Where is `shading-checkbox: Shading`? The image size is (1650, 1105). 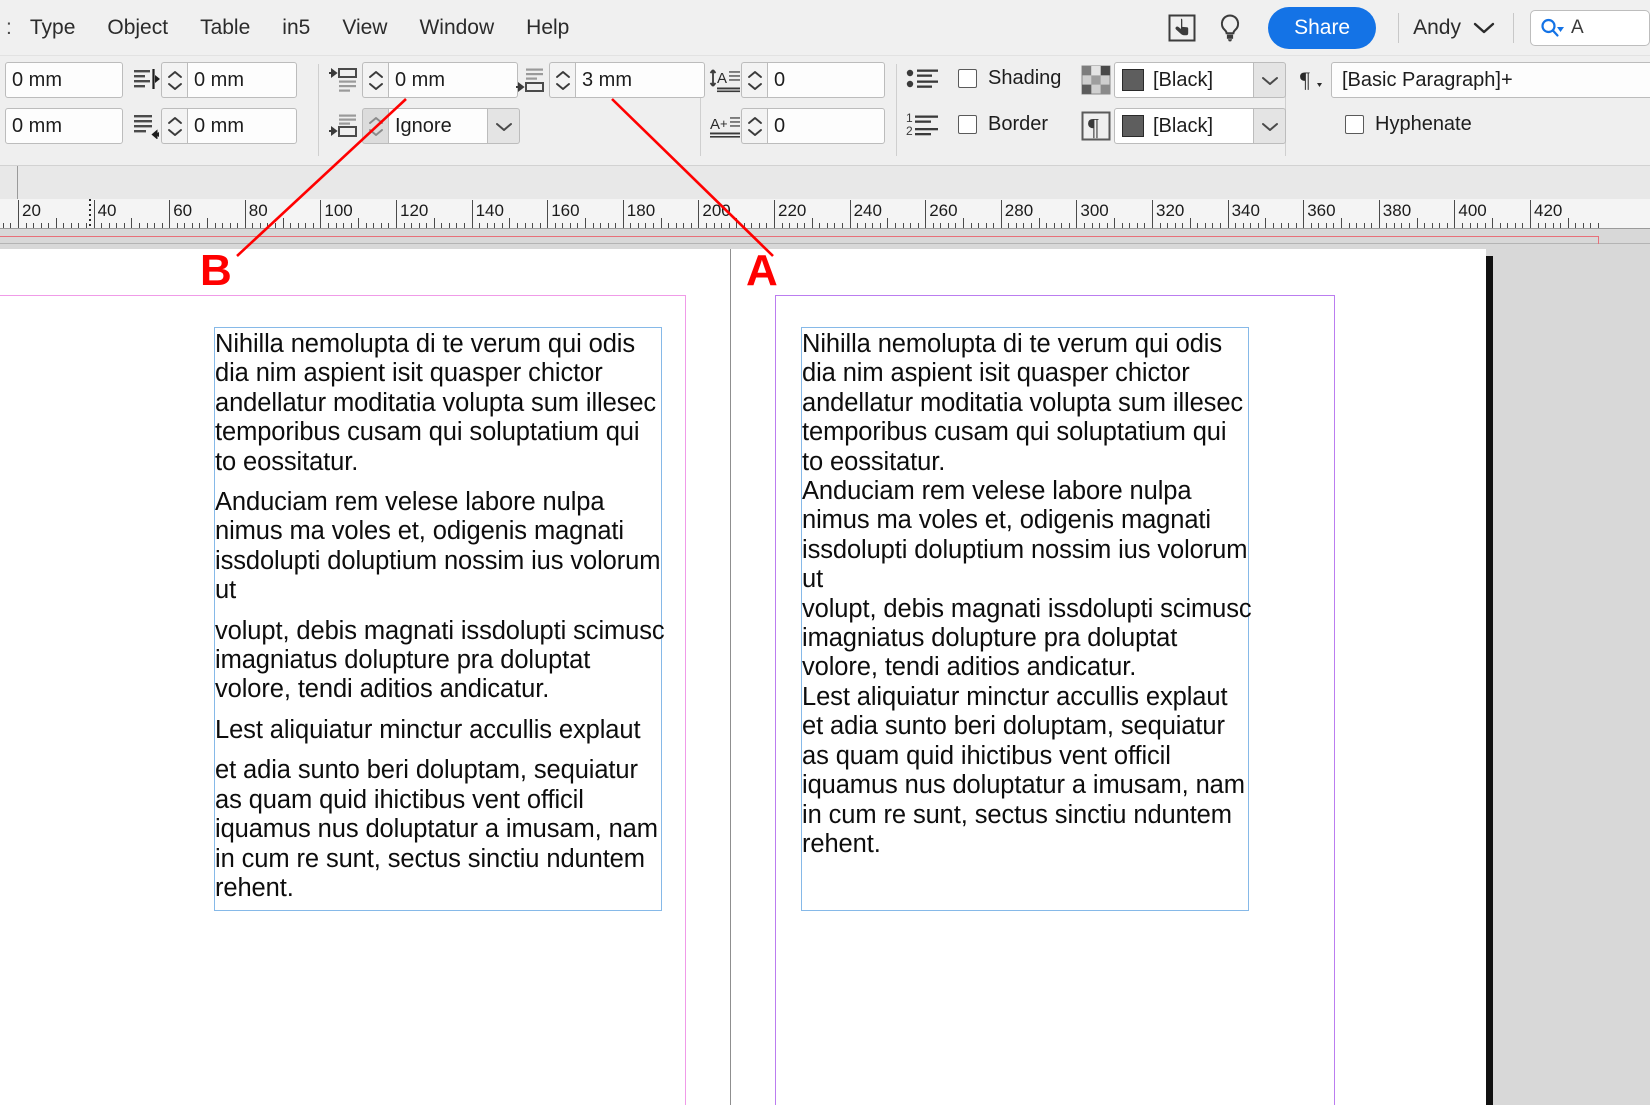
shading-checkbox: Shading is located at coordinates (1009, 78).